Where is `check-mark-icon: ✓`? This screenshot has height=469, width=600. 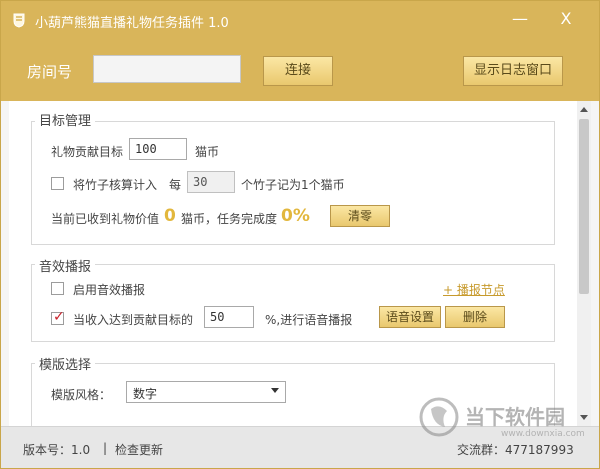
check-mark-icon: ✓ is located at coordinates (59, 317).